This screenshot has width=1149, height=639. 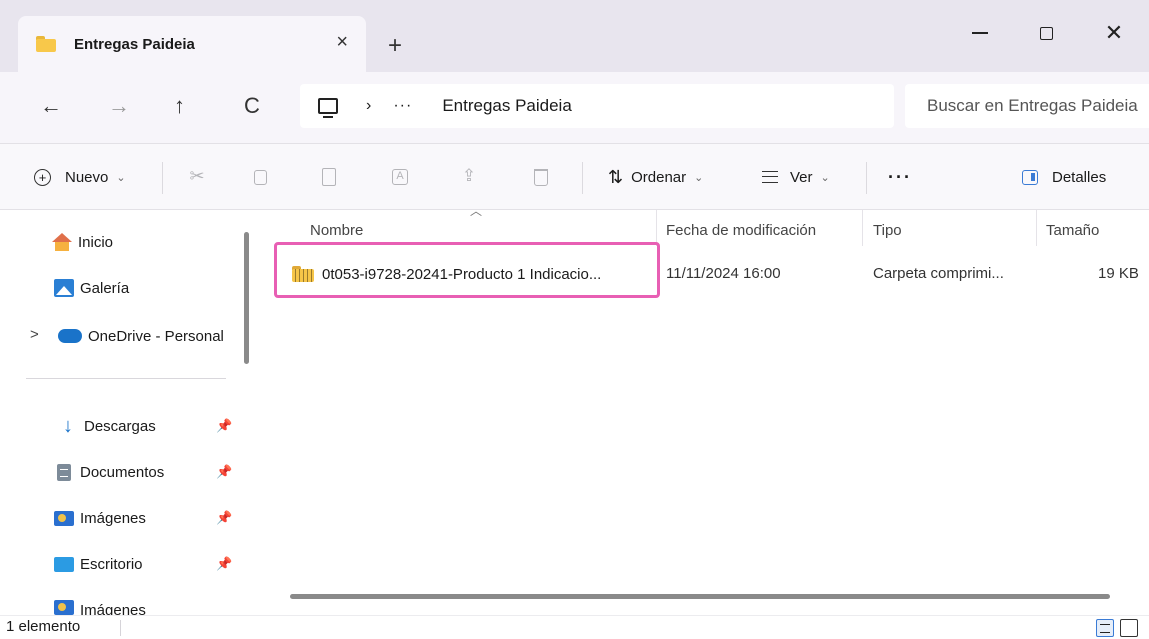 I want to click on folder-icon, so click(x=46, y=44).